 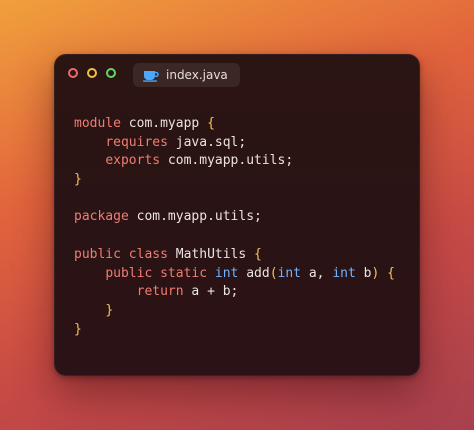 I want to click on code-line: package com.myapp.utils;, so click(x=234, y=217).